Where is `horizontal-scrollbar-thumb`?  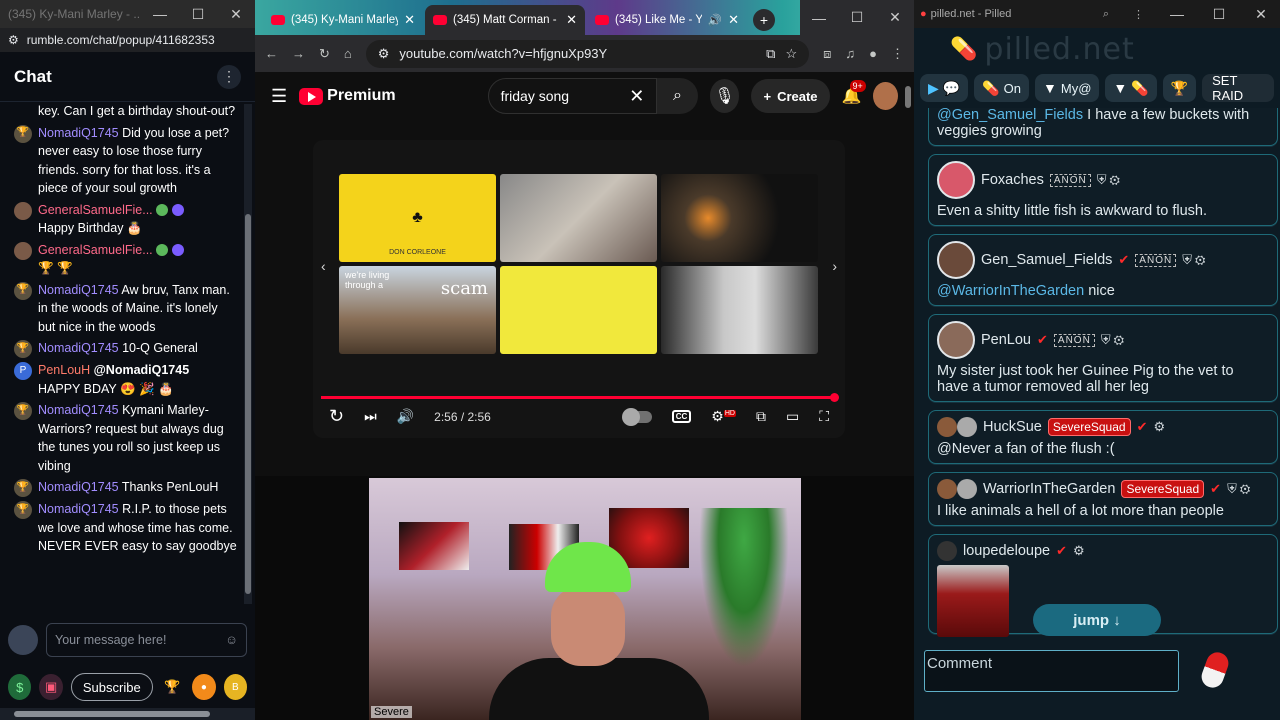
horizontal-scrollbar-thumb is located at coordinates (112, 714).